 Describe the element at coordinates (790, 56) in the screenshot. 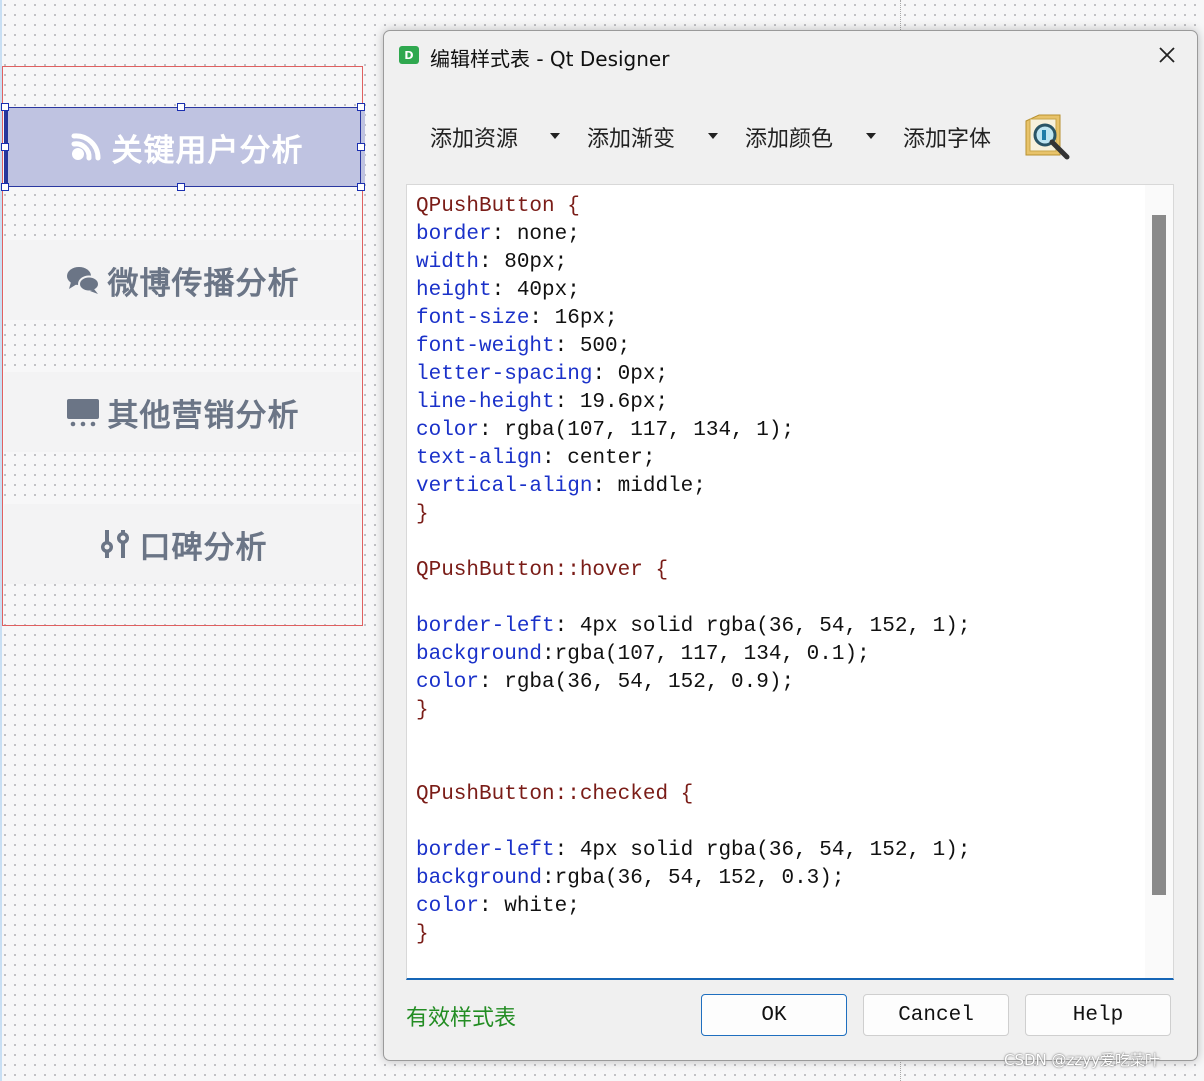

I see `dialog-titlebar: D 编辑样式表 - Qt Designer` at that location.